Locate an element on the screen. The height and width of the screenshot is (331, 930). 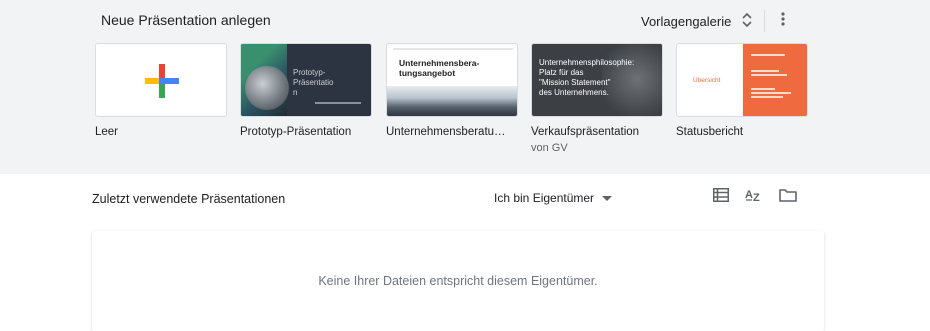
dropdown-arrow-icon is located at coordinates (607, 198).